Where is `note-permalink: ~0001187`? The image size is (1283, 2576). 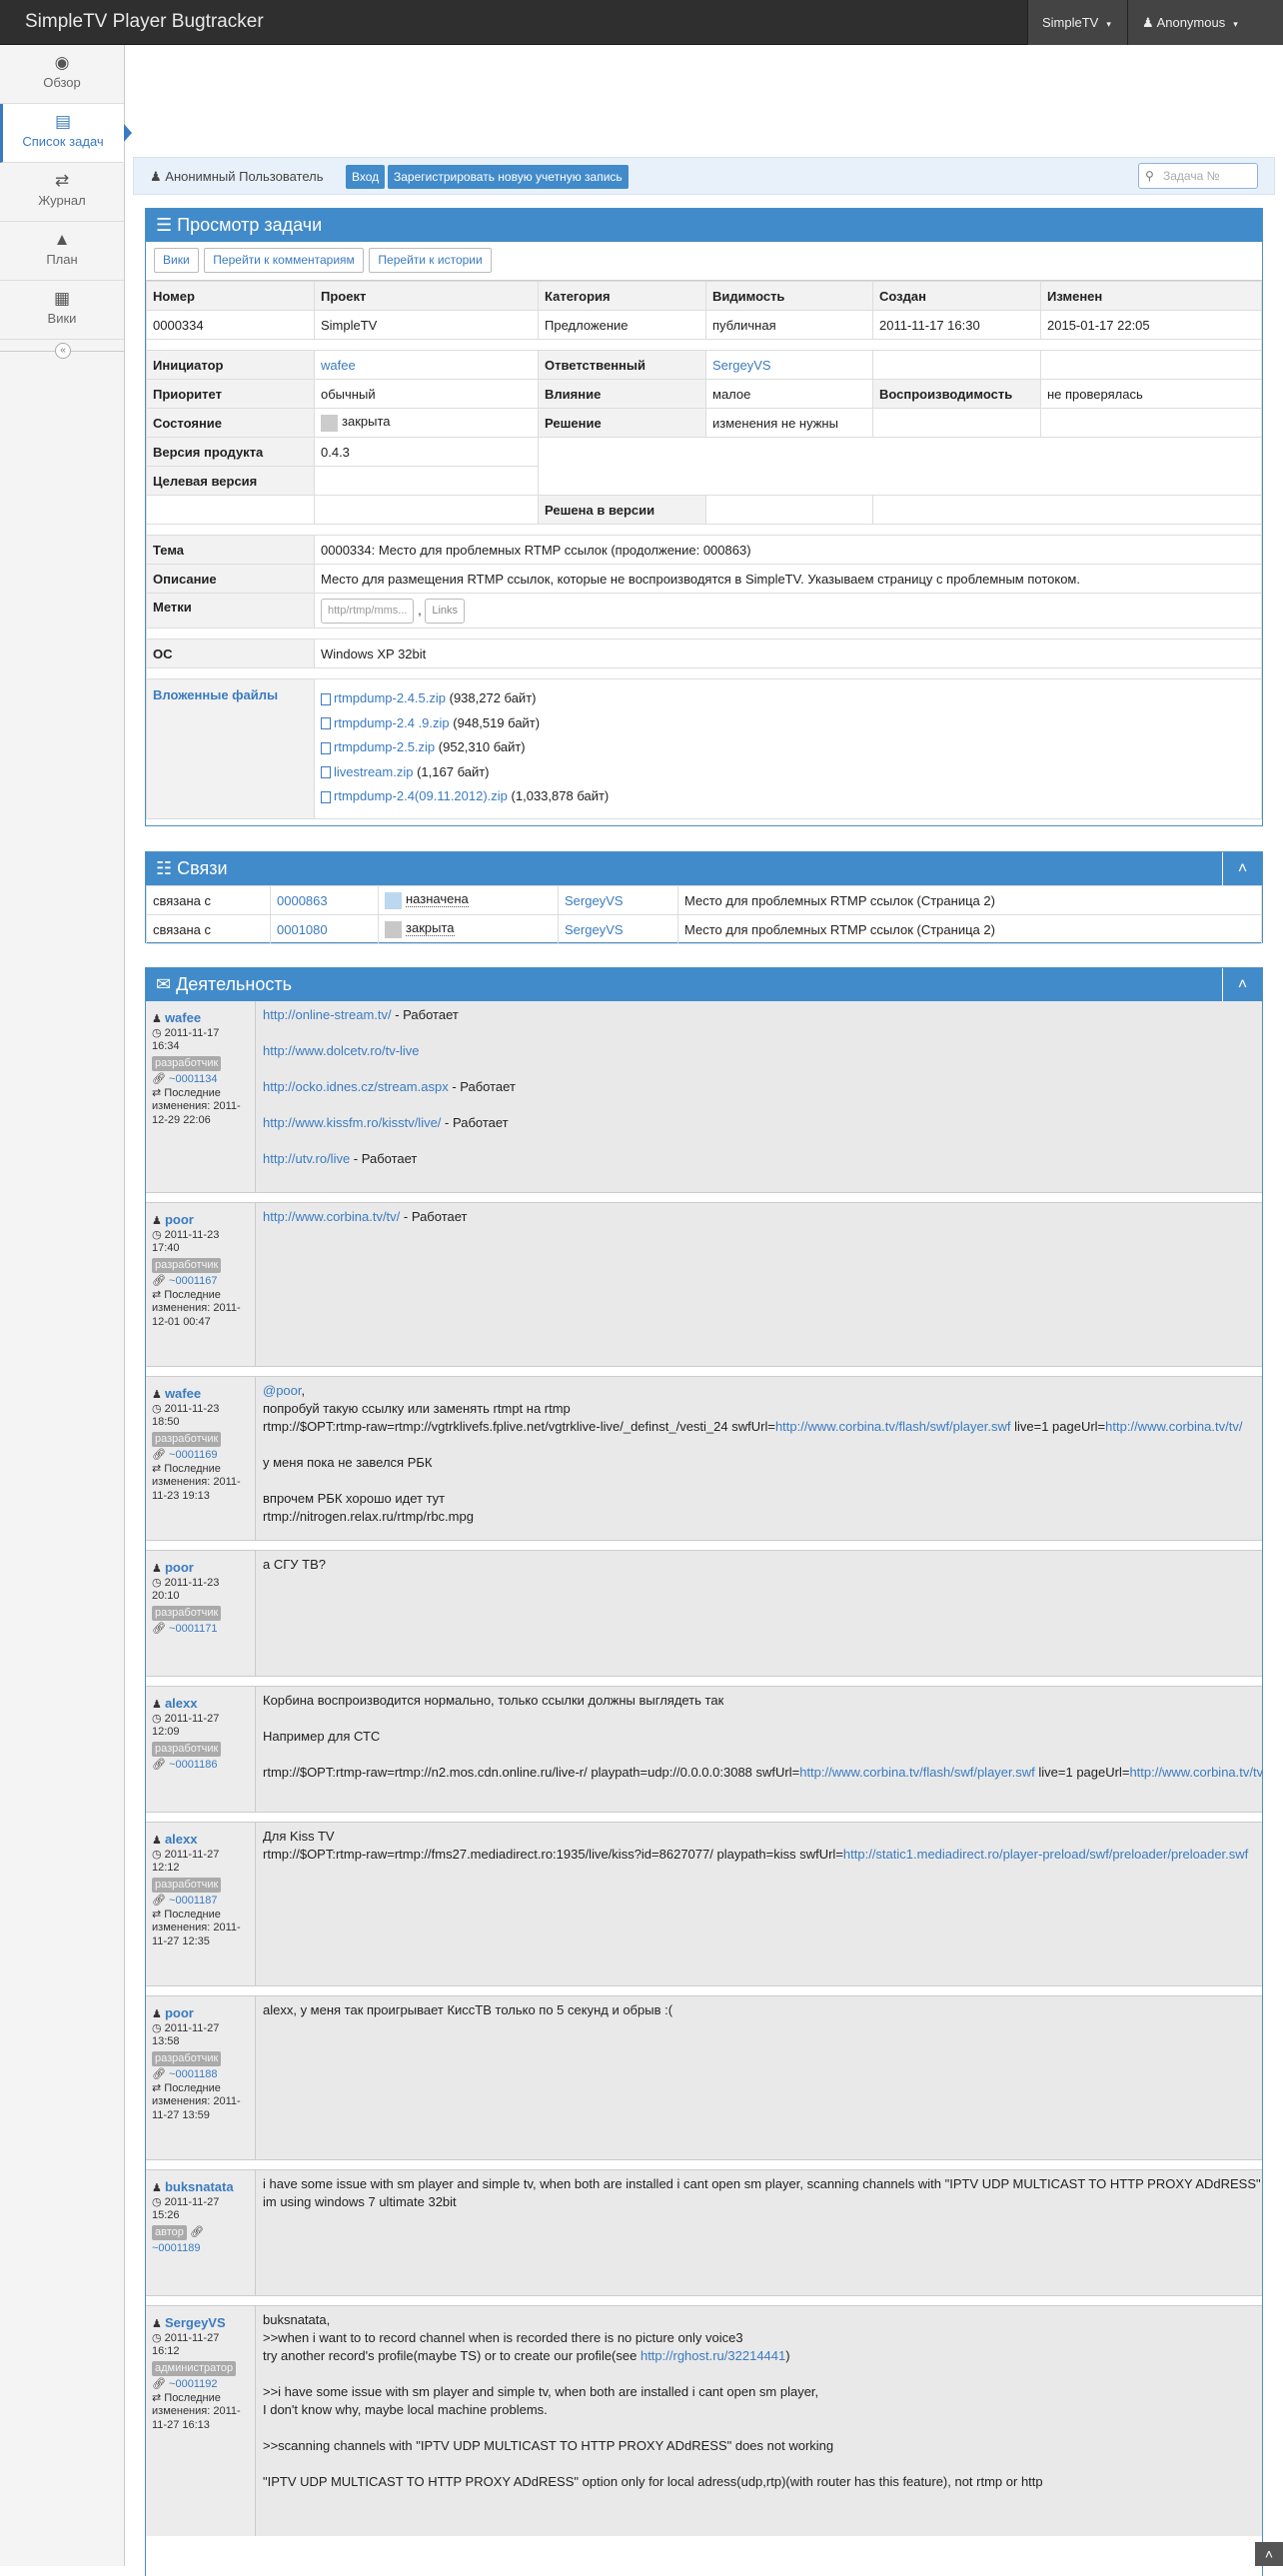
note-permalink: ~0001187 is located at coordinates (193, 1901).